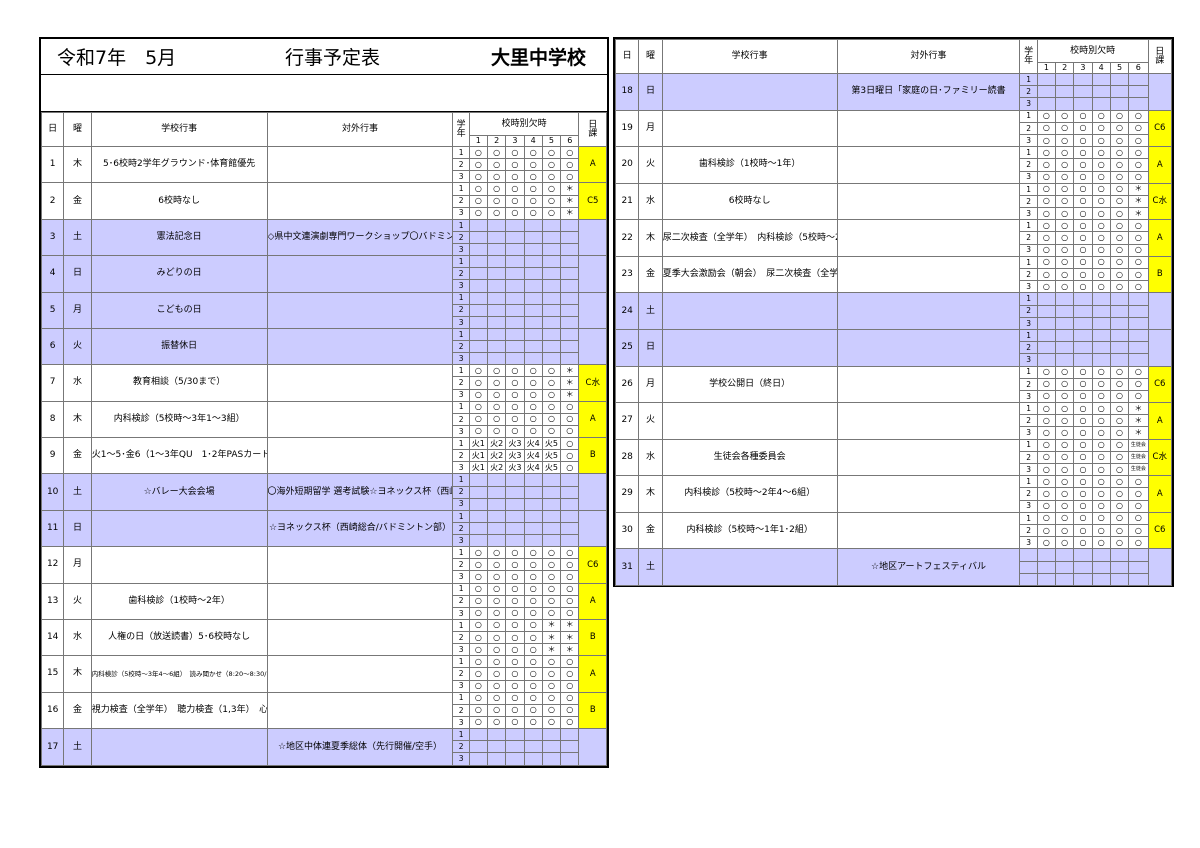 This screenshot has height=848, width=1200. Describe the element at coordinates (893, 494) in the screenshot. I see `day-row: 29 木内科検診（5校時～2年4～6組） 1 ○ ○ ○ ○ ○ ○ A` at that location.